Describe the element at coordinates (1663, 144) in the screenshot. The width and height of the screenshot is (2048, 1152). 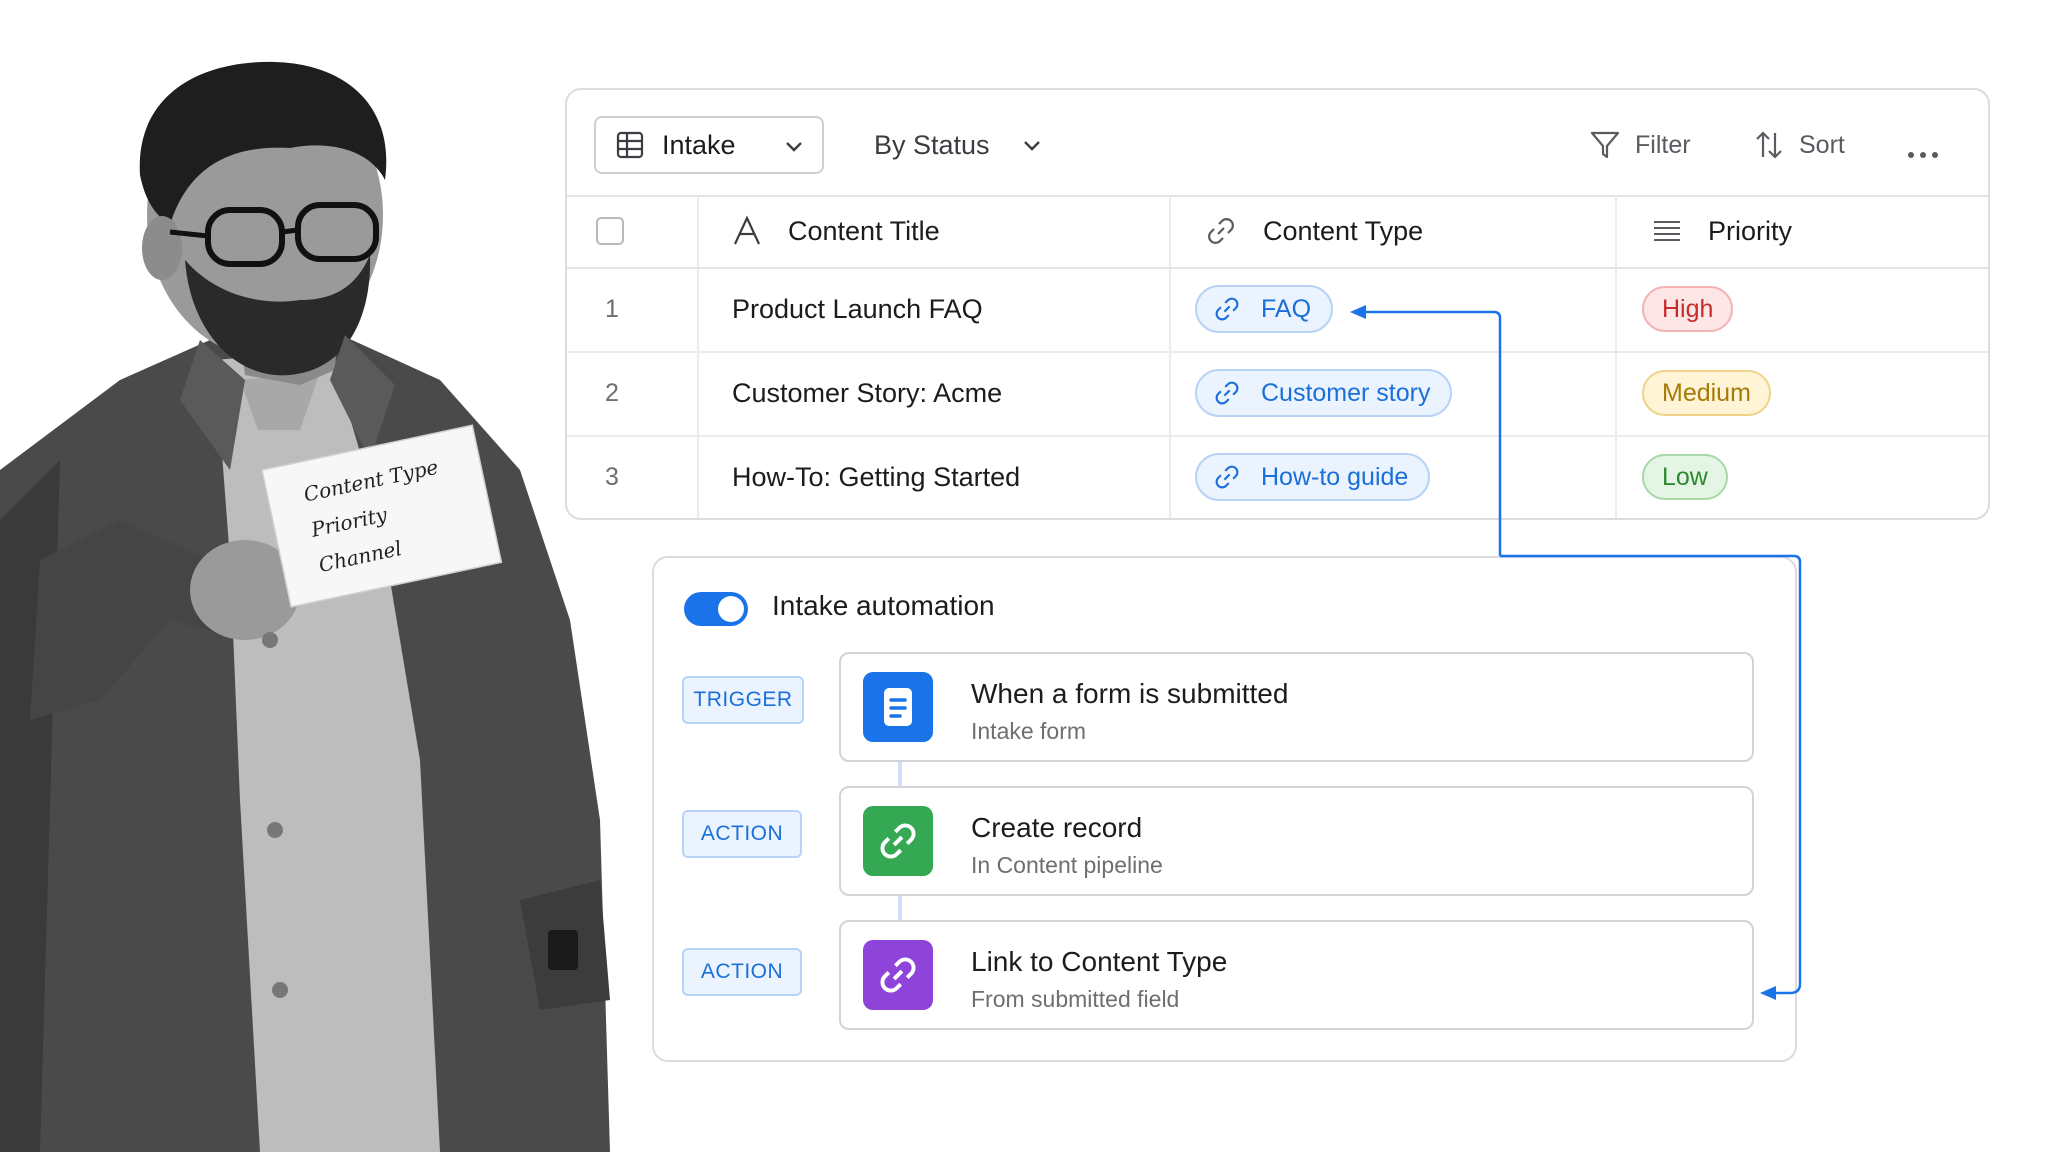
I see `filter-label: Filter` at that location.